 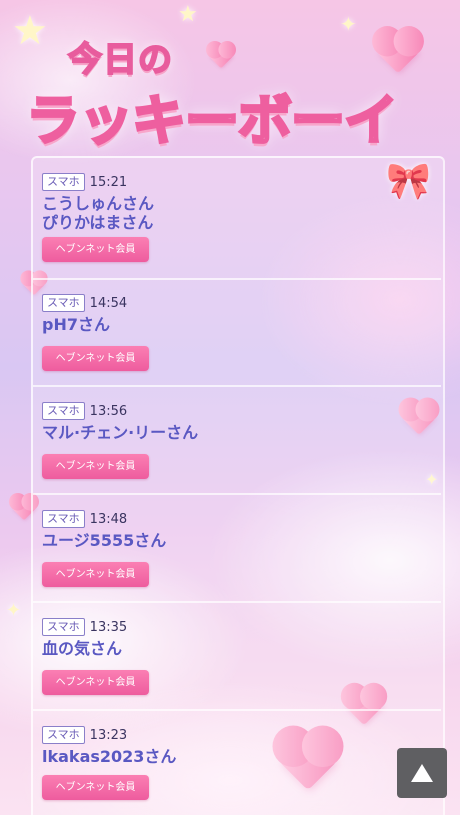 What do you see at coordinates (109, 756) in the screenshot?
I see `user-name: lkakas2023さん` at bounding box center [109, 756].